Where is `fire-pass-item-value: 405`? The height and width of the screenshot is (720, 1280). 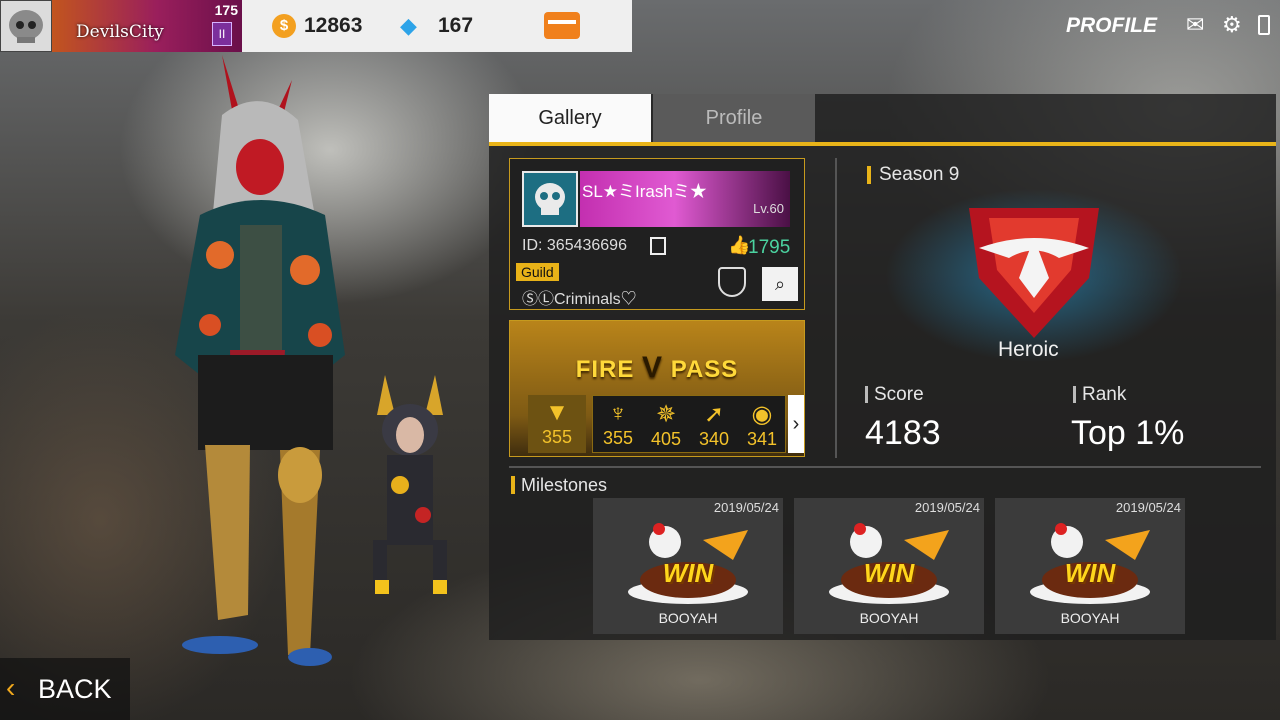 fire-pass-item-value: 405 is located at coordinates (666, 439).